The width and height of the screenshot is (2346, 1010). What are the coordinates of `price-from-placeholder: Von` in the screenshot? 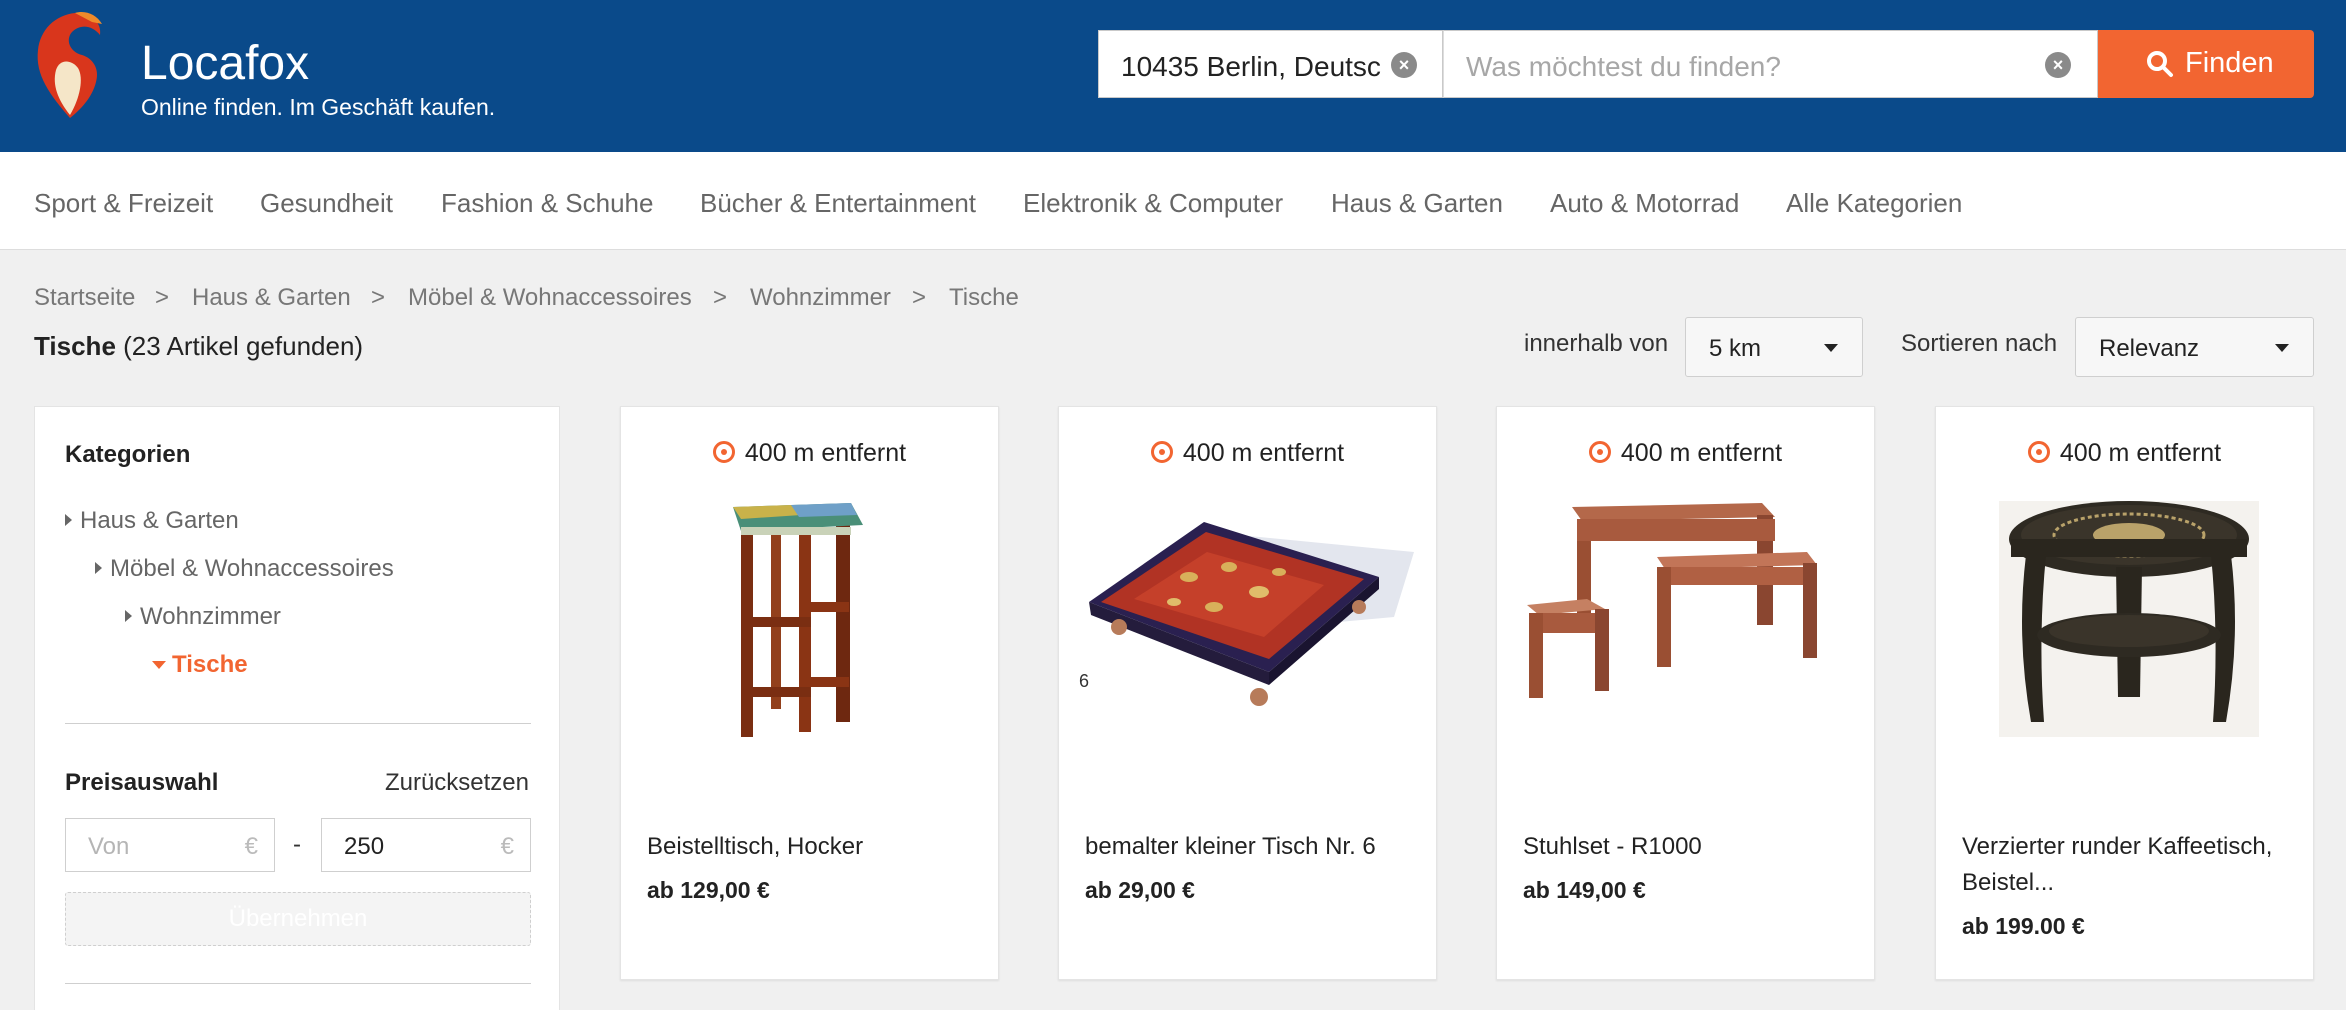 It's located at (109, 846).